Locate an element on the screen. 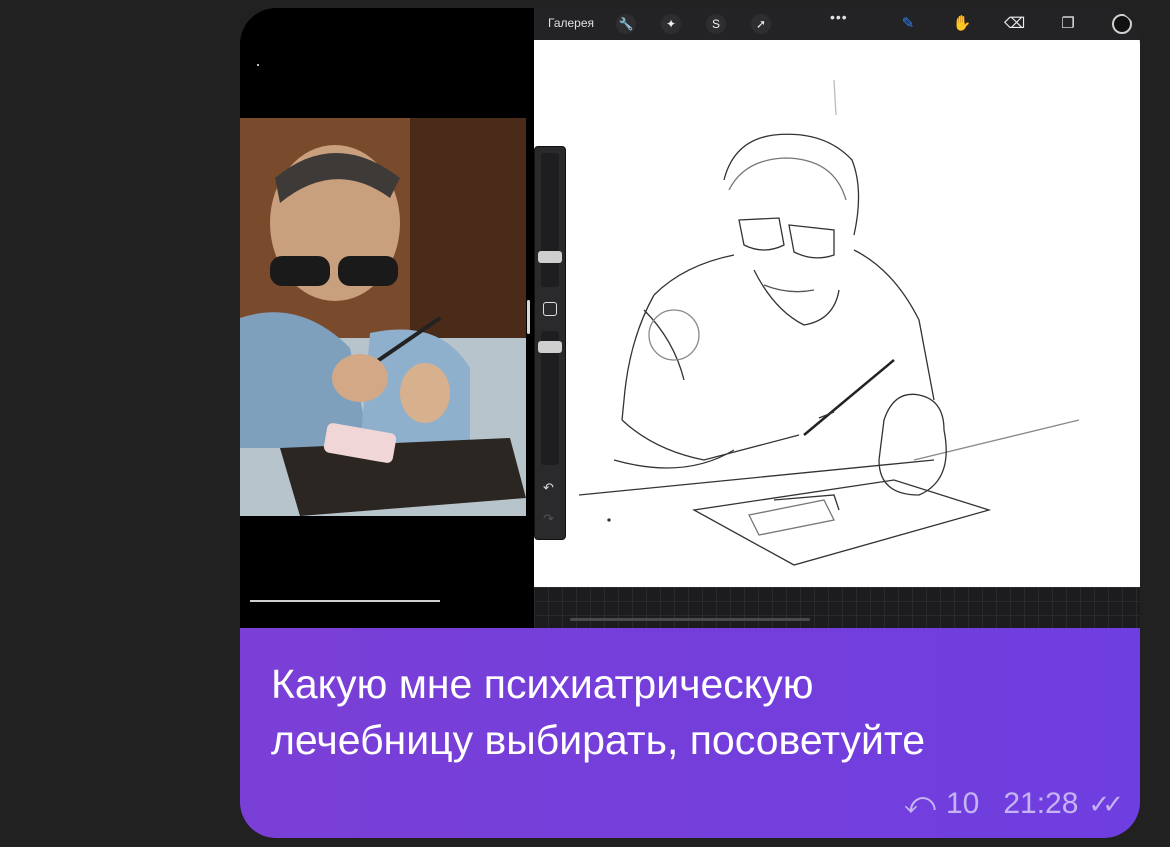 The image size is (1170, 847). procreate-sidebar: ↶ ↷ is located at coordinates (550, 343).